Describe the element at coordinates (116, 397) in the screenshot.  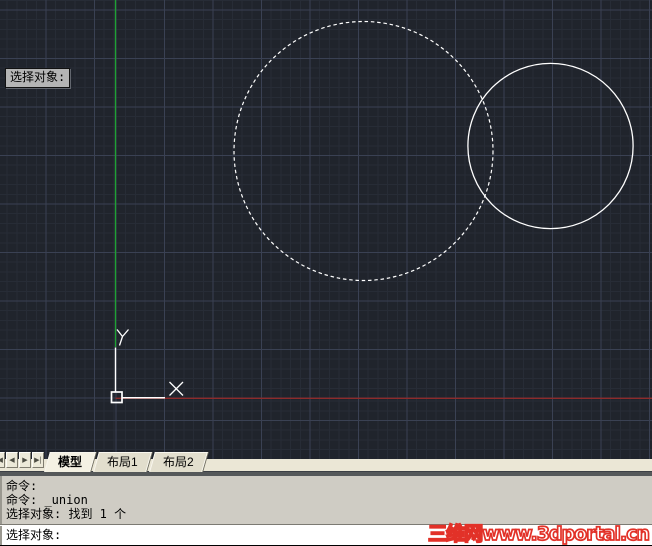
I see `ucs-origin-square` at that location.